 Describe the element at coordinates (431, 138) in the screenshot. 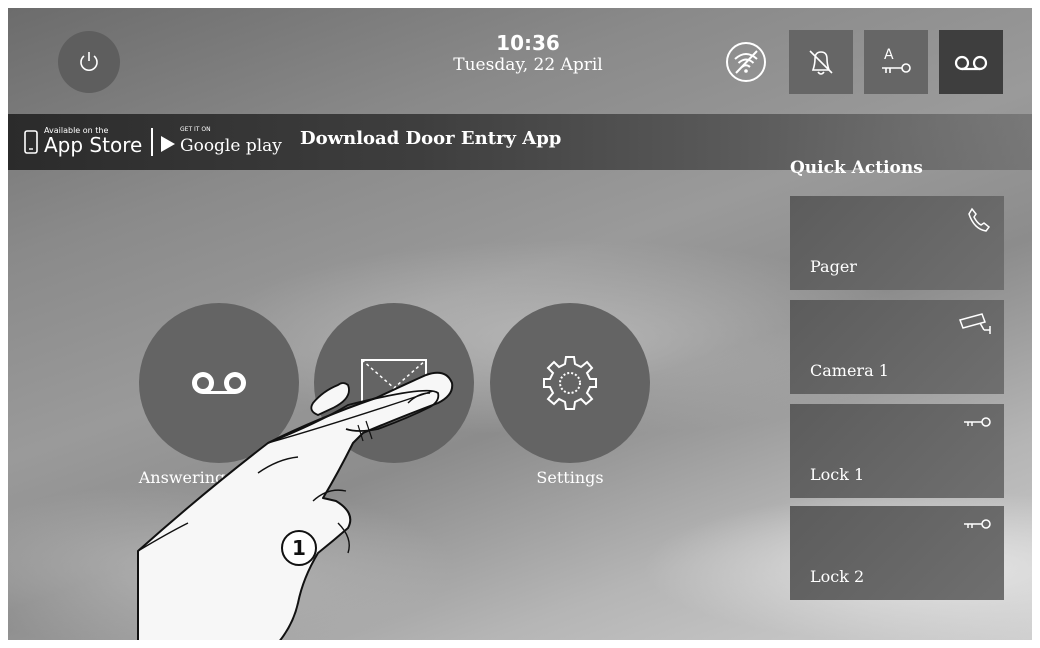

I see `download-app-text: Download Door Entry App` at that location.